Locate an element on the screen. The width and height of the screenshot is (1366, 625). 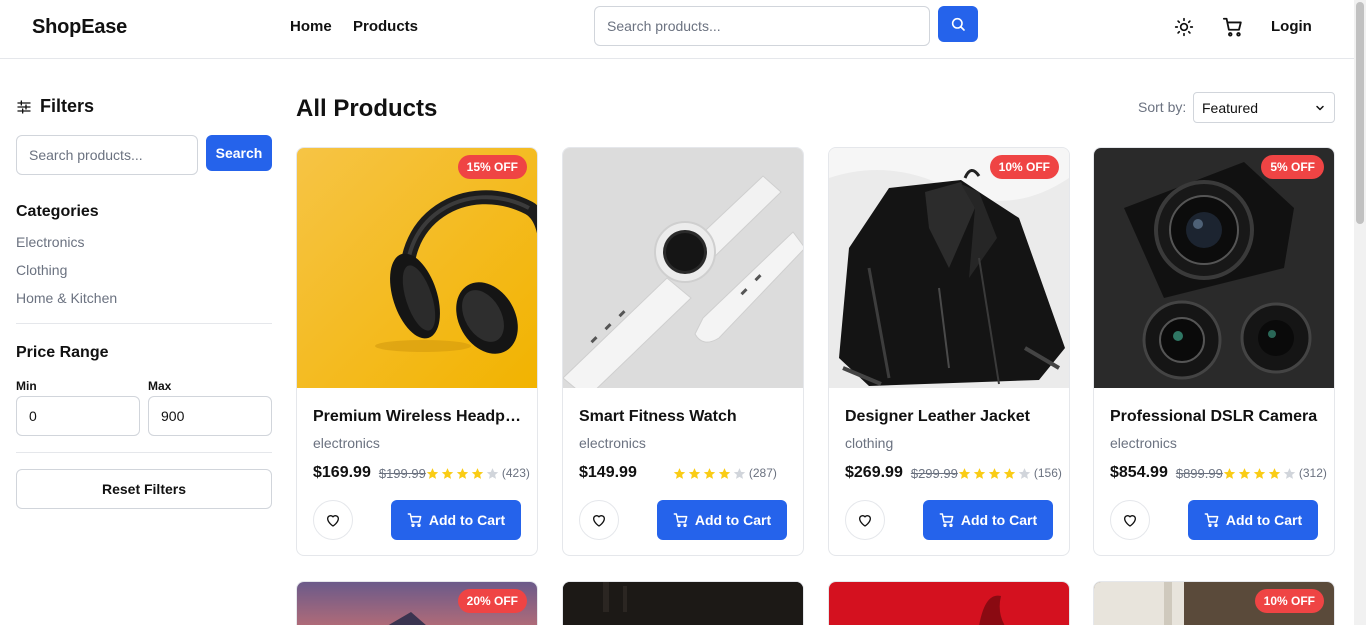
filters-heading: Filters is located at coordinates (55, 106).